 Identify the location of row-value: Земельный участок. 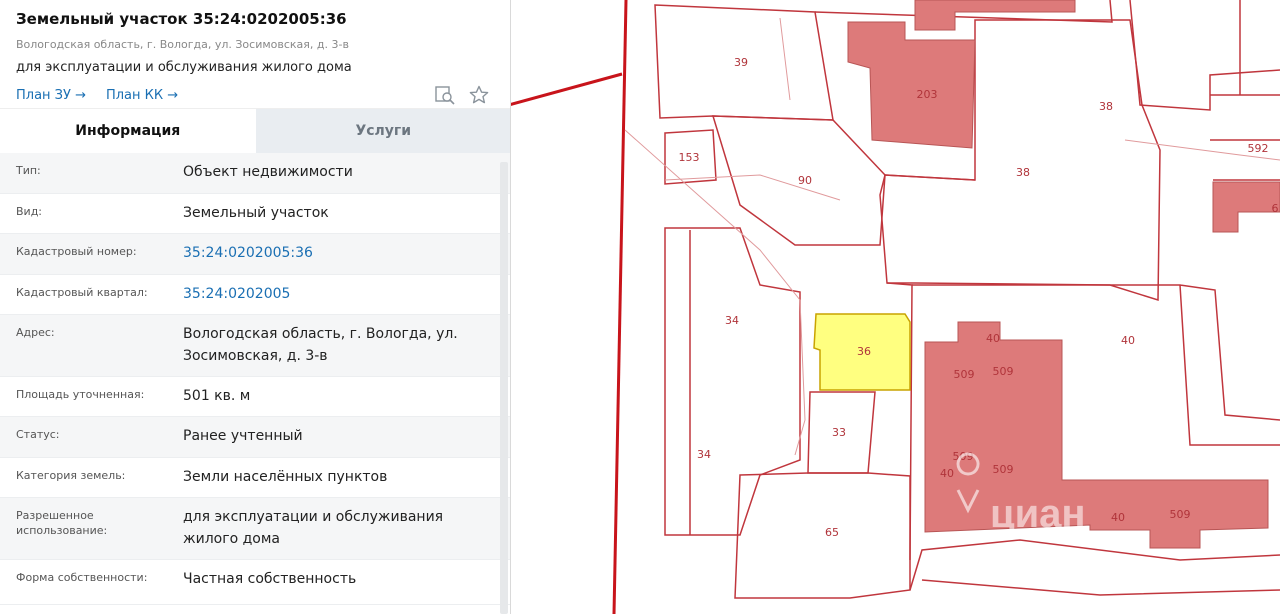
(256, 213).